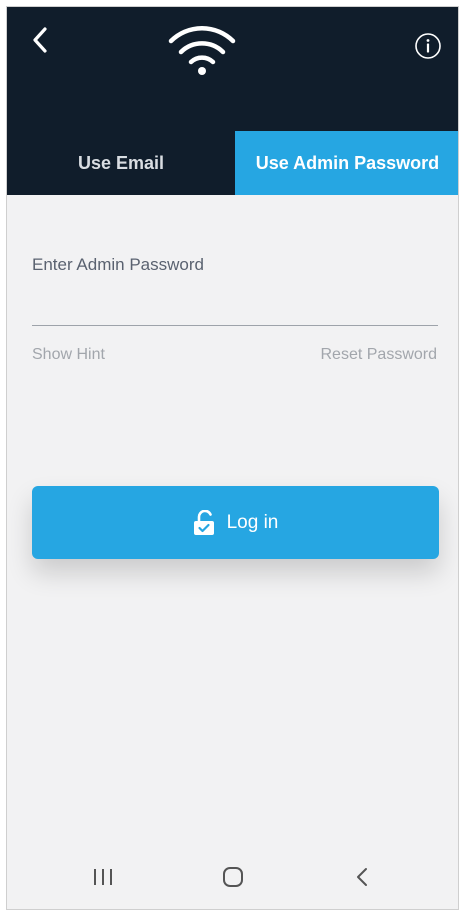 The width and height of the screenshot is (465, 915). I want to click on back-button, so click(40, 40).